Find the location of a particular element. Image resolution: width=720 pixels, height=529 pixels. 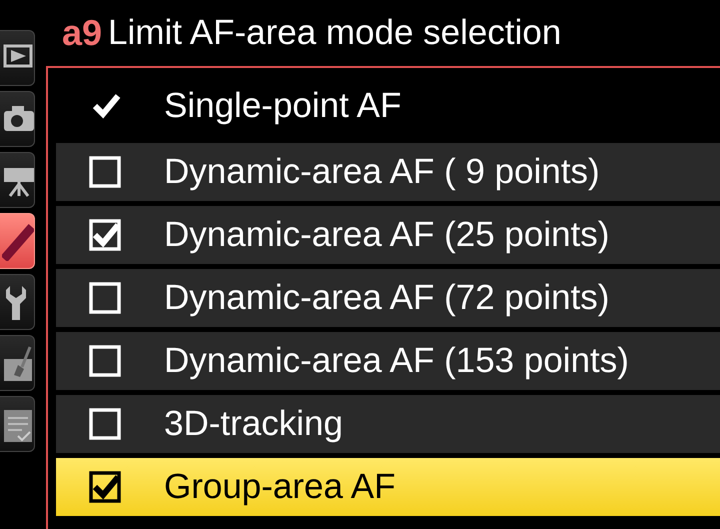

menu-item: Dynamic-area AF ( 9 points) is located at coordinates (388, 172).